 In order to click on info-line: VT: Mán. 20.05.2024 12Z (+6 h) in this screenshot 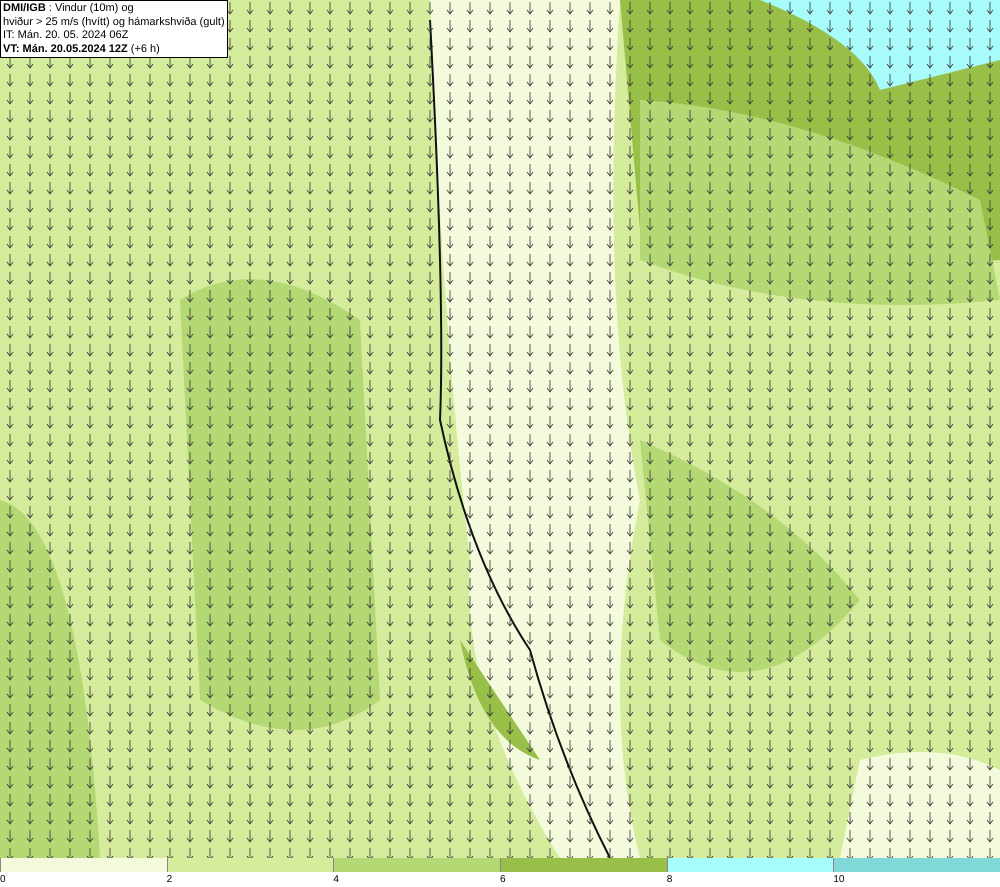, I will do `click(82, 49)`.